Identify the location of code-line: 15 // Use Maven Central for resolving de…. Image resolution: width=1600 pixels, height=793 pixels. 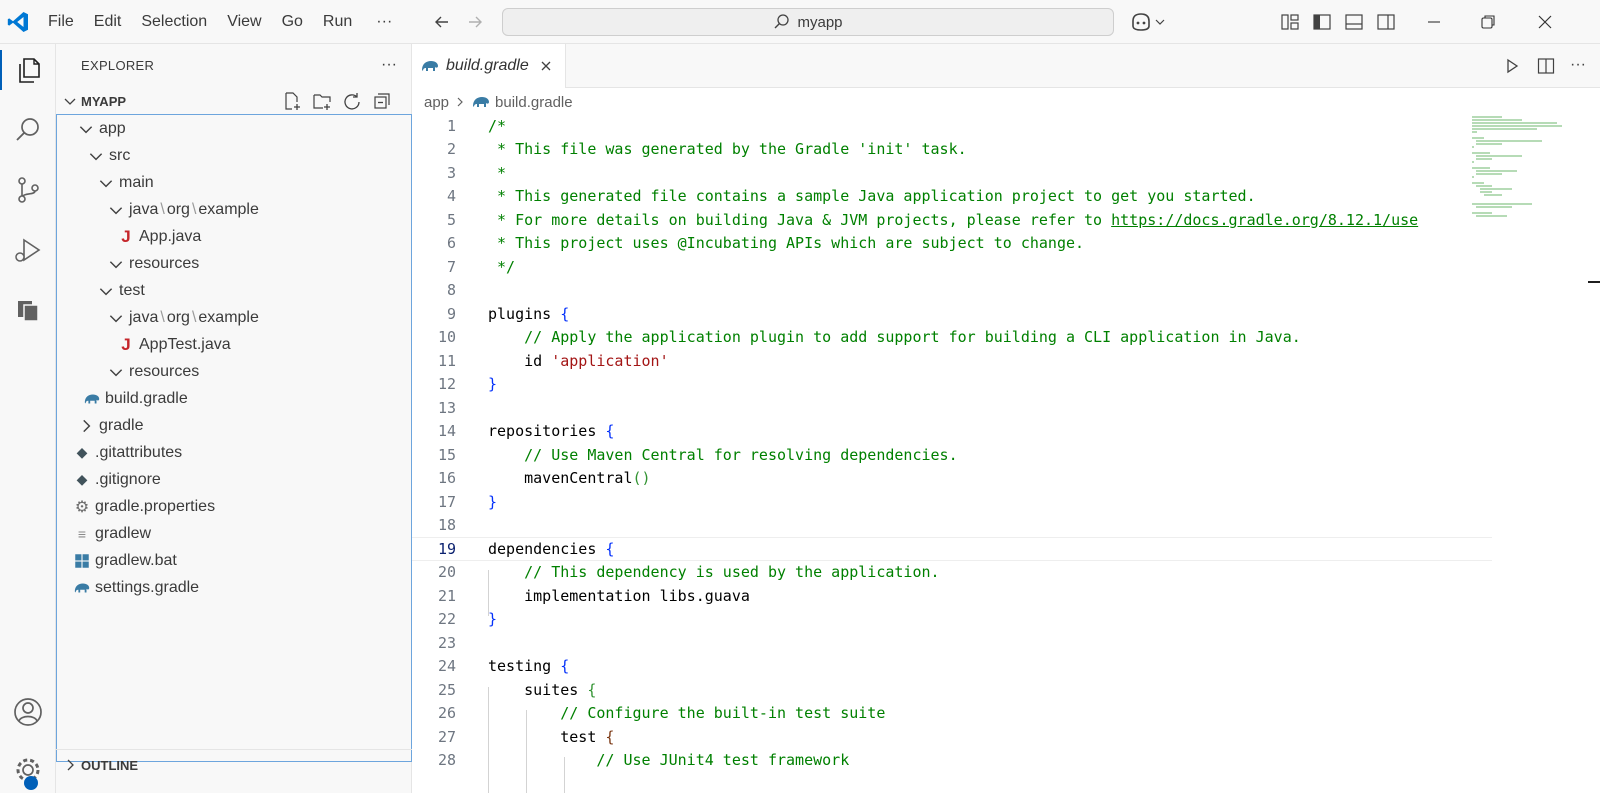
(952, 455).